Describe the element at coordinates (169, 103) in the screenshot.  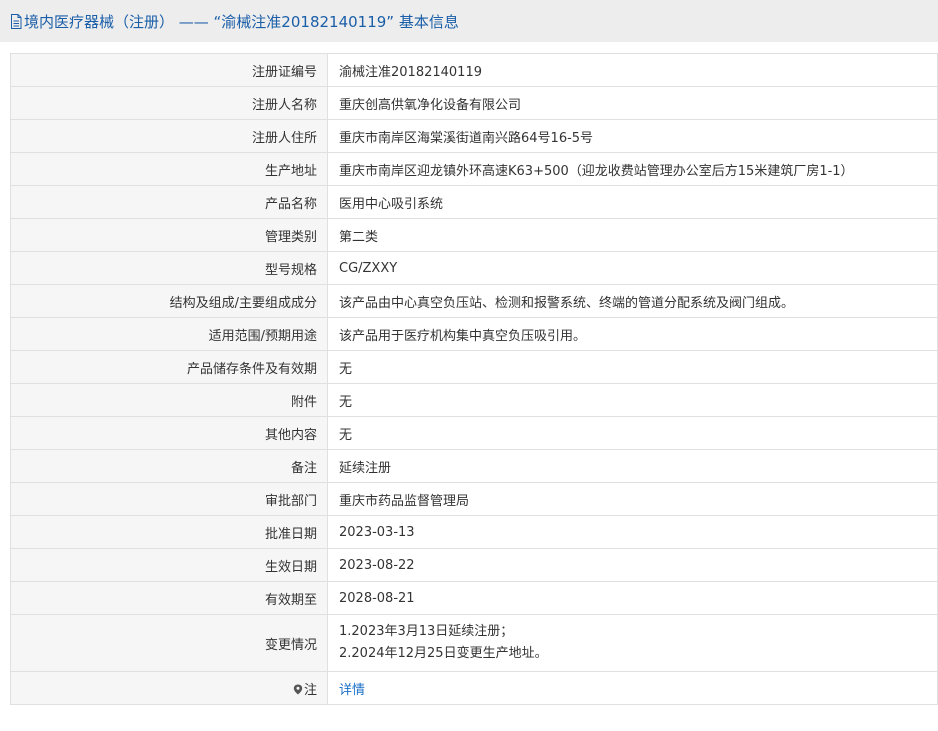
I see `row-label: 注册人名称` at that location.